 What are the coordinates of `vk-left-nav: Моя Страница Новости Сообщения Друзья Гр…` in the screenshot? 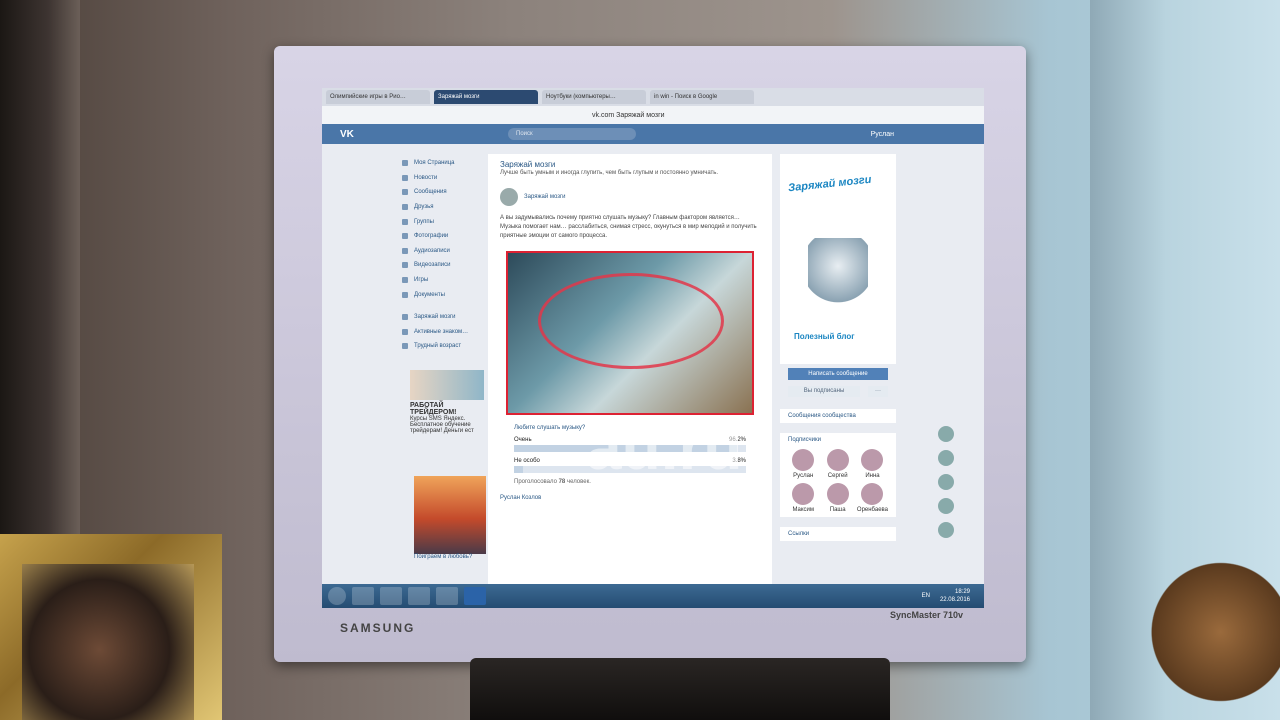 It's located at (447, 255).